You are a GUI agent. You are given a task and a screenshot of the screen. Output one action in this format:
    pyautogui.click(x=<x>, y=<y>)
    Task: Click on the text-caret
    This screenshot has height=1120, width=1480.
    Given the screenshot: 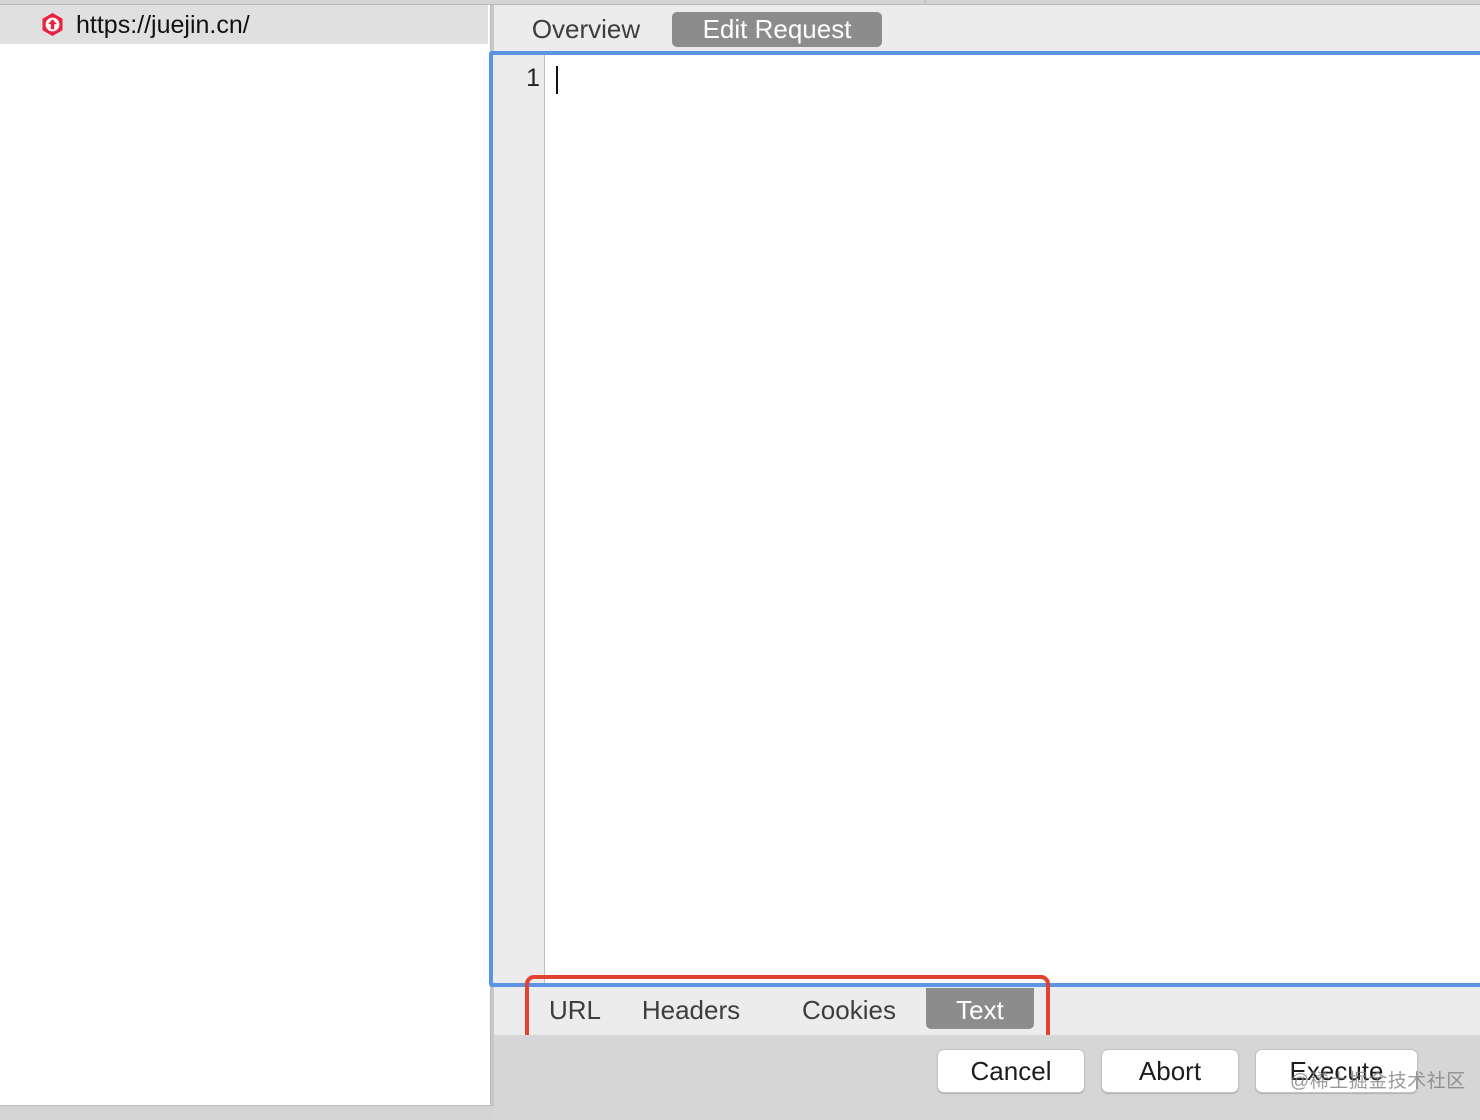 What is the action you would take?
    pyautogui.click(x=557, y=80)
    